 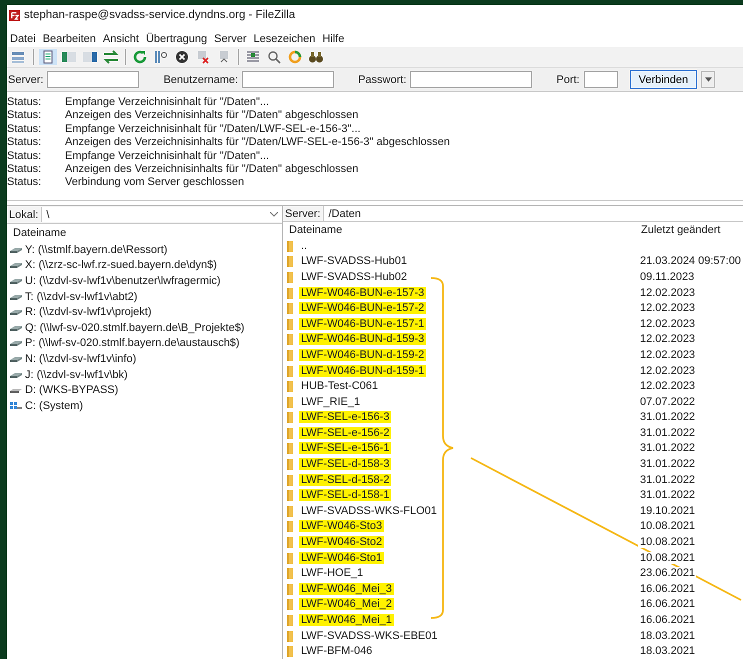 What do you see at coordinates (304, 246) in the screenshot?
I see `folder-name: ..` at bounding box center [304, 246].